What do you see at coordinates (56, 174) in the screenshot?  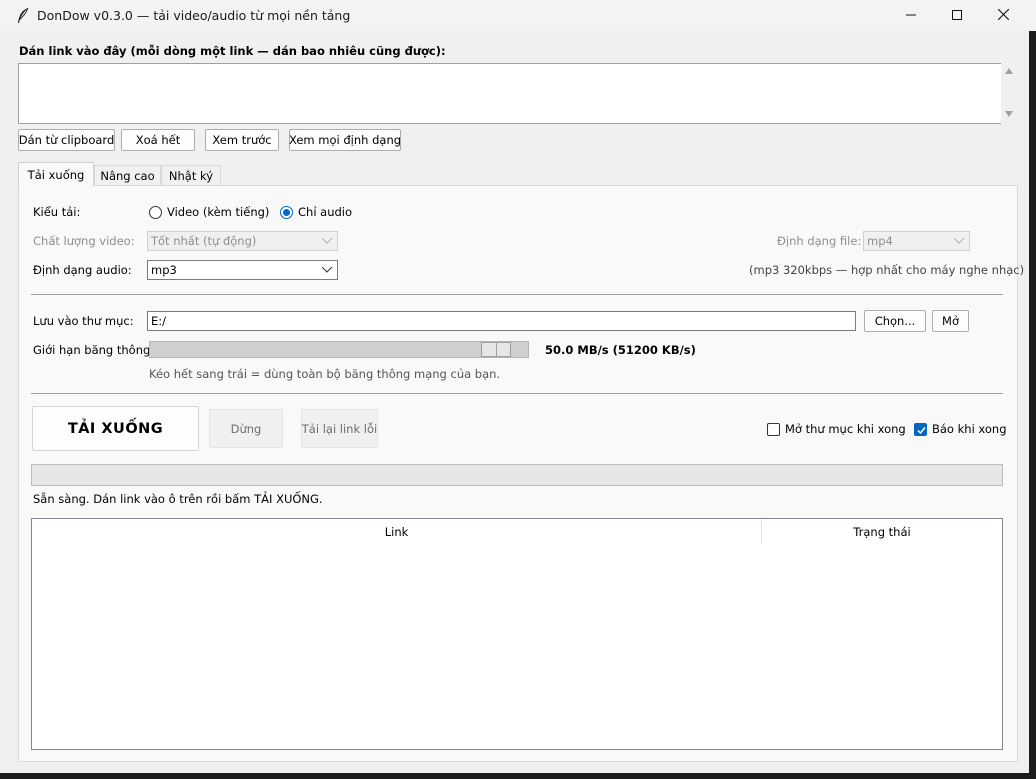 I see `tab-download: Tải xuống` at bounding box center [56, 174].